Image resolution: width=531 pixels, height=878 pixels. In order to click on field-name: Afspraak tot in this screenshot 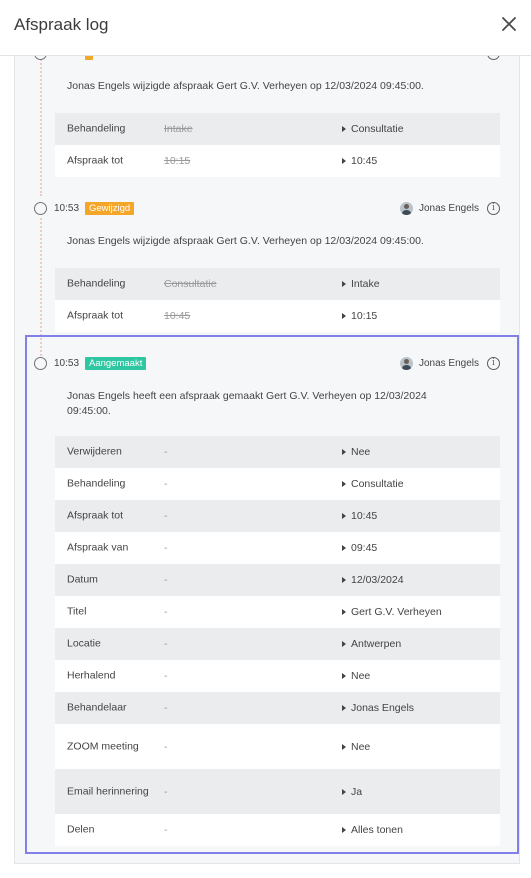, I will do `click(95, 515)`.